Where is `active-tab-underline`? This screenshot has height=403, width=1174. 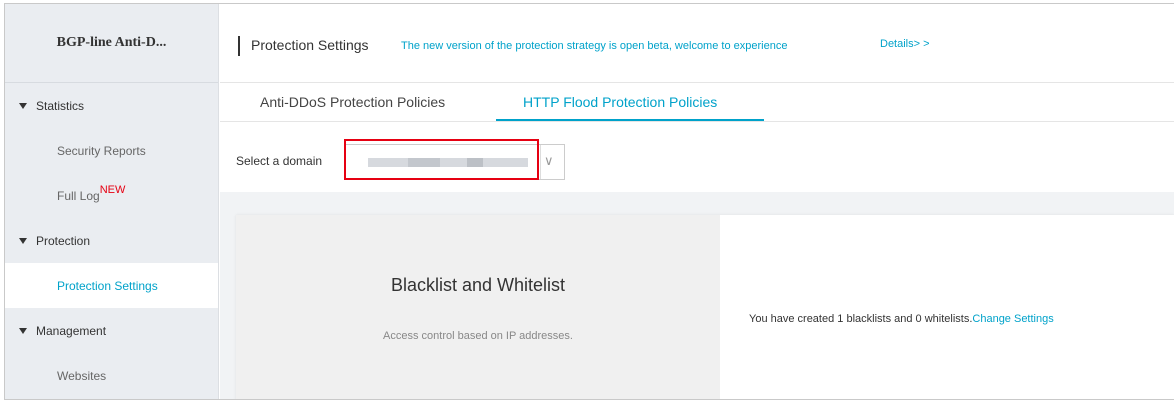
active-tab-underline is located at coordinates (630, 120).